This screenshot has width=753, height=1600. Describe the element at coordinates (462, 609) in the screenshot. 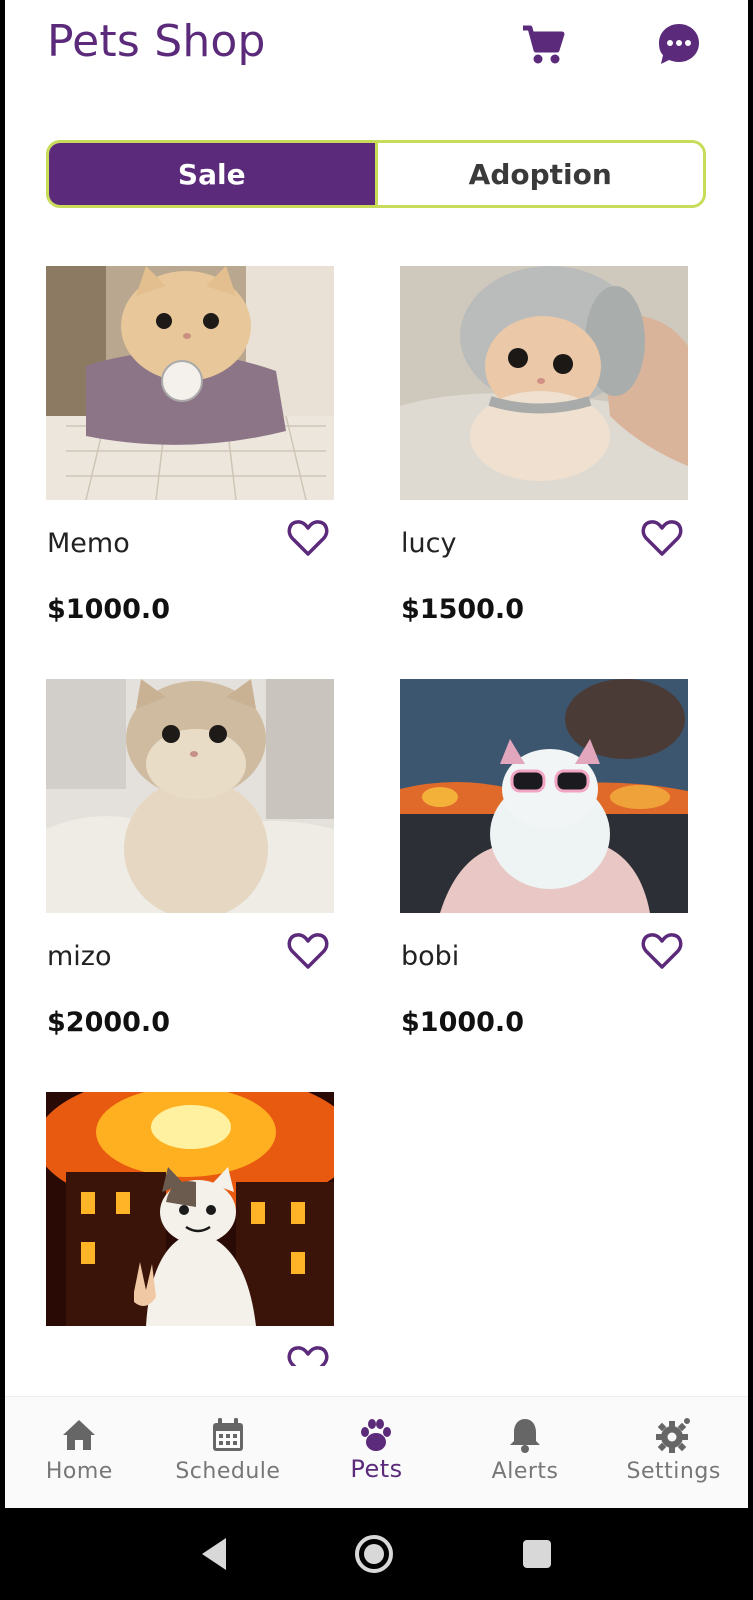

I see `pet-price: $1500.0` at that location.